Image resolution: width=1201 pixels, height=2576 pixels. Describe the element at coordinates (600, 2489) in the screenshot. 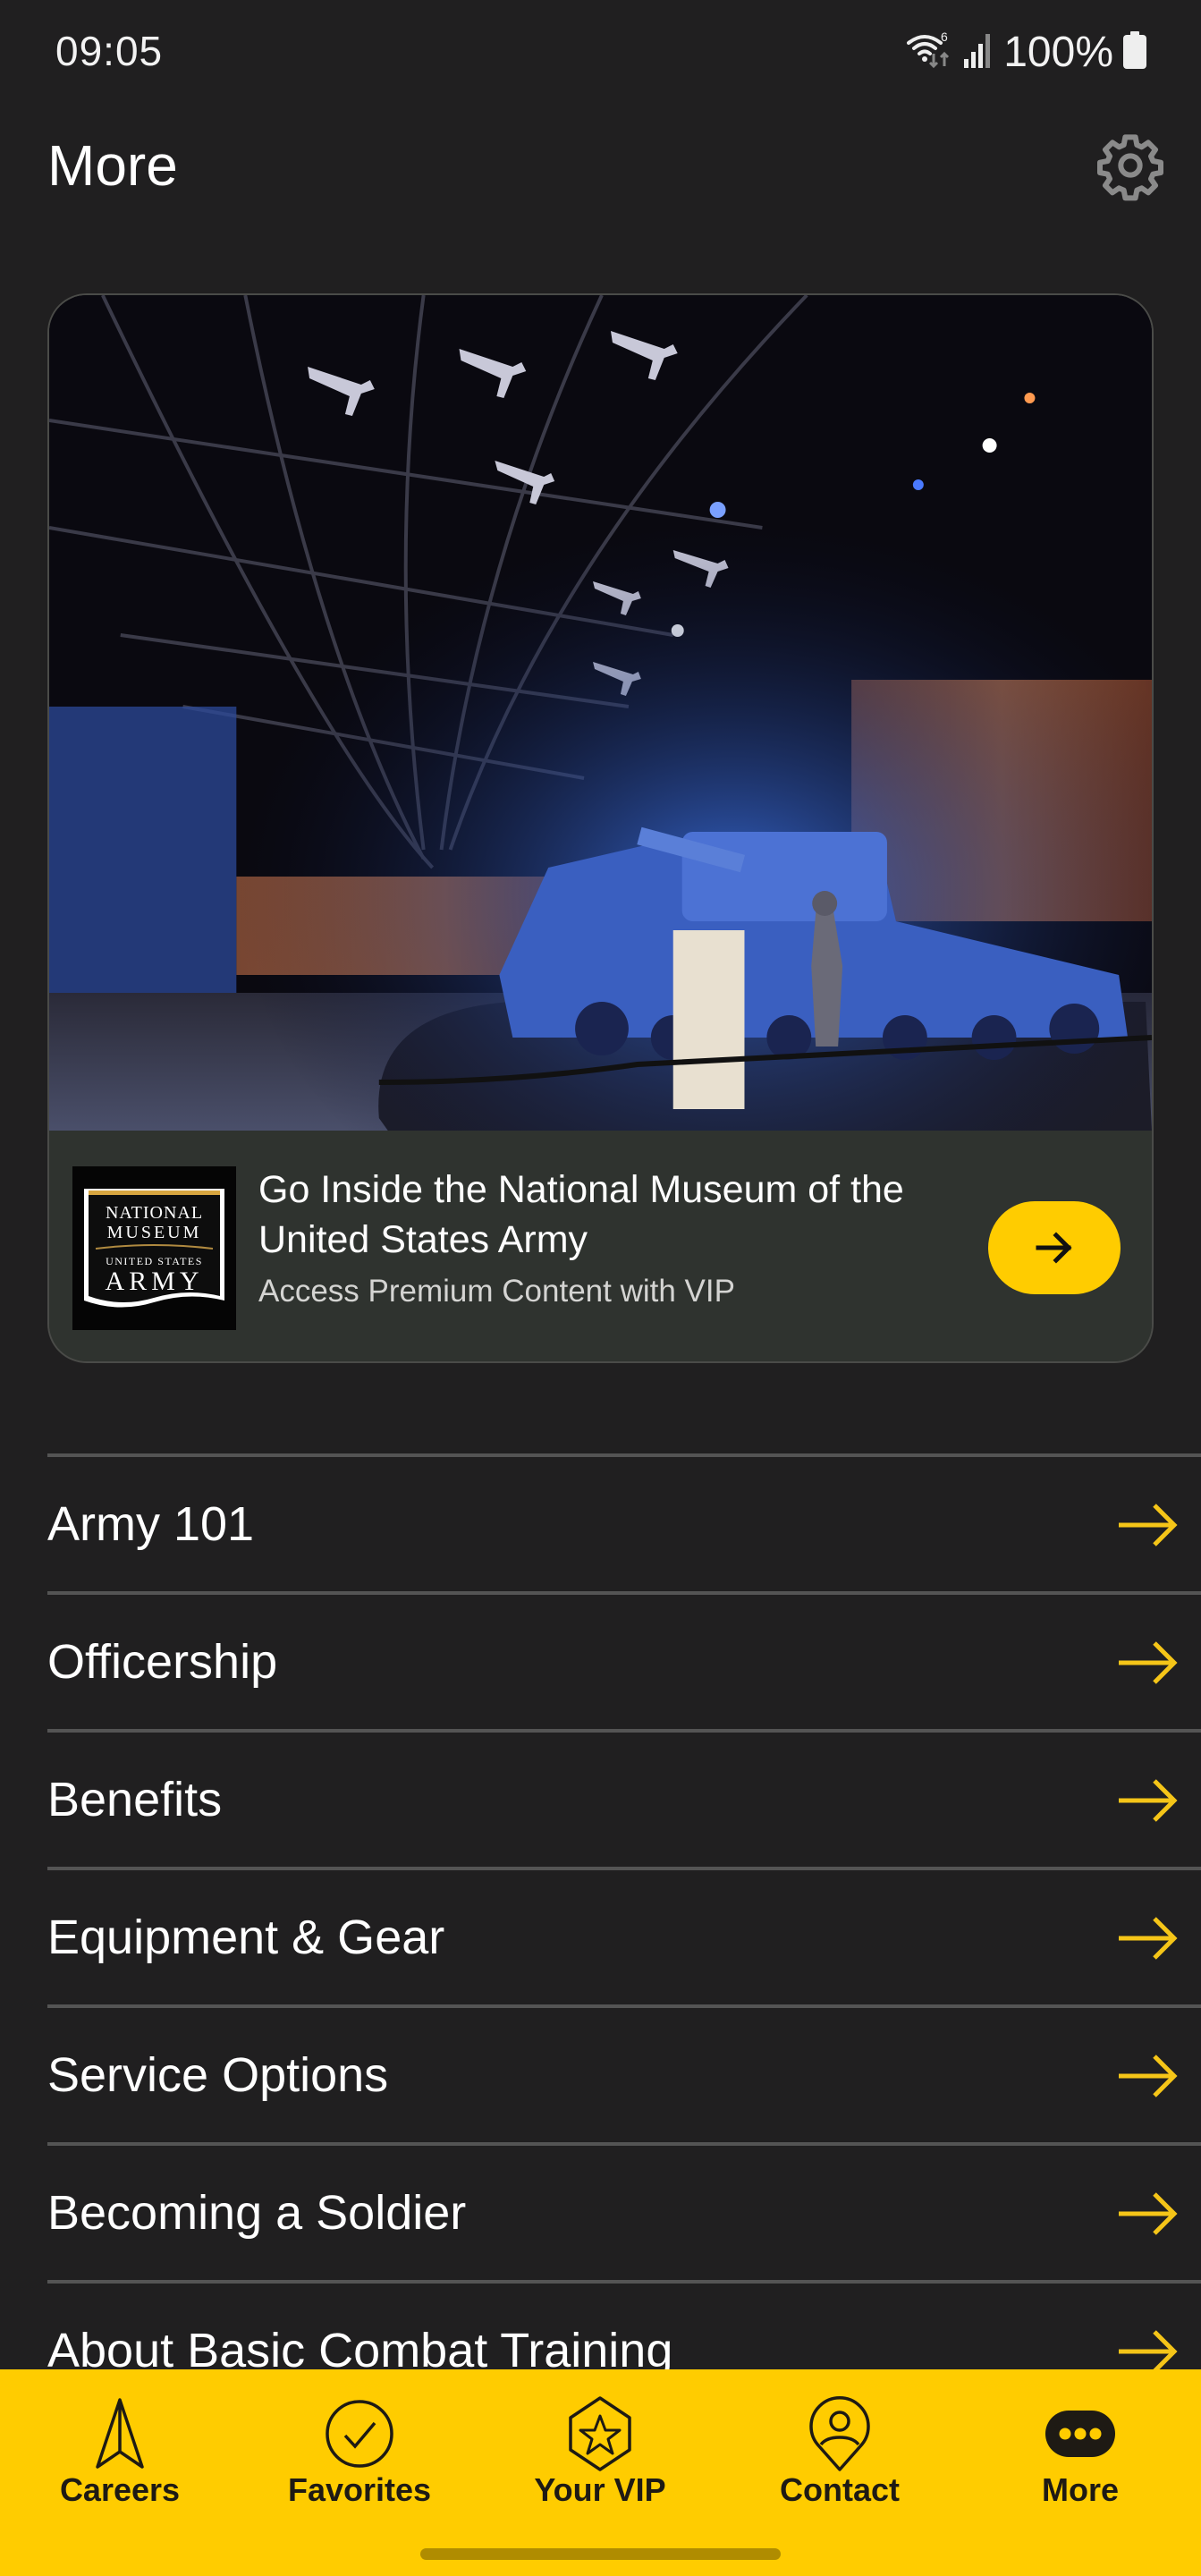

I see `nav-label: Your VIP` at that location.